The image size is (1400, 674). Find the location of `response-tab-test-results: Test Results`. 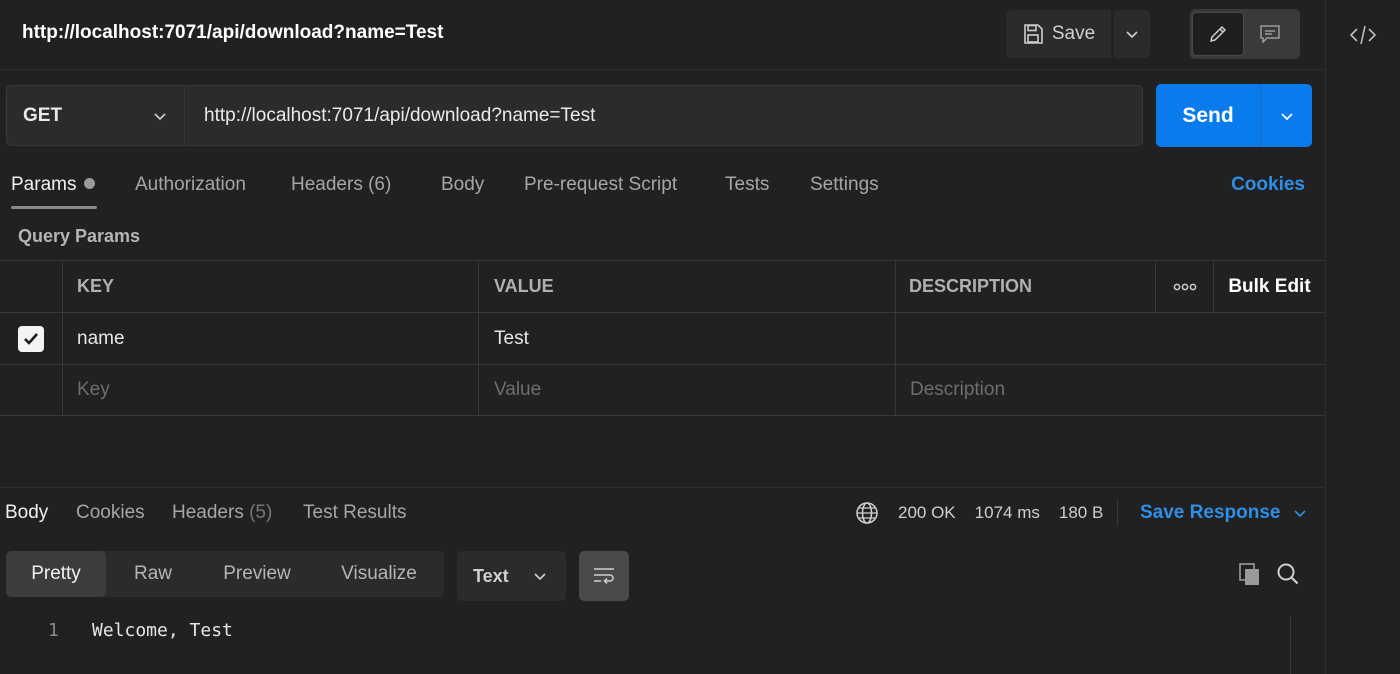

response-tab-test-results: Test Results is located at coordinates (354, 513).